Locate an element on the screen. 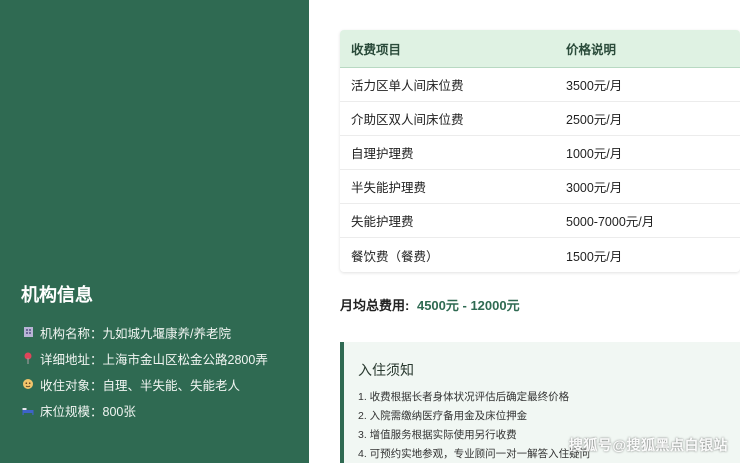 The image size is (740, 463). list-item: 4. 可预约实地参观，专业顾问一对一解答入住疑问 is located at coordinates (474, 454).